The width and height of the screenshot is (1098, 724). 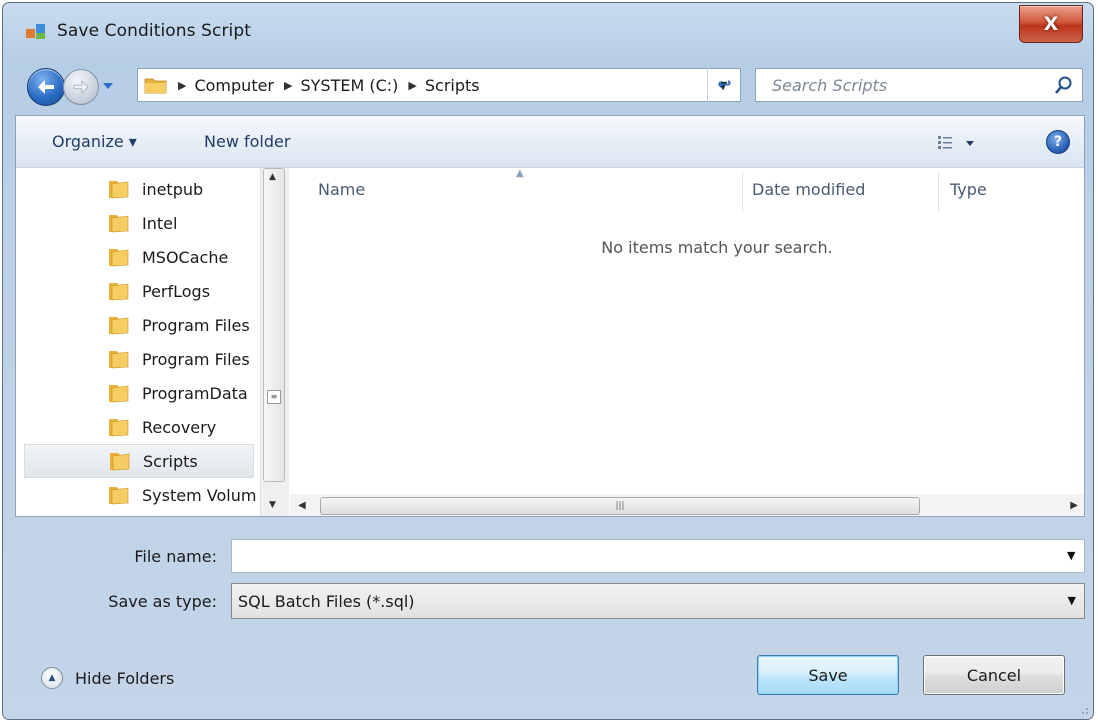 I want to click on tree-item-program-files: Program Files, so click(x=141, y=325).